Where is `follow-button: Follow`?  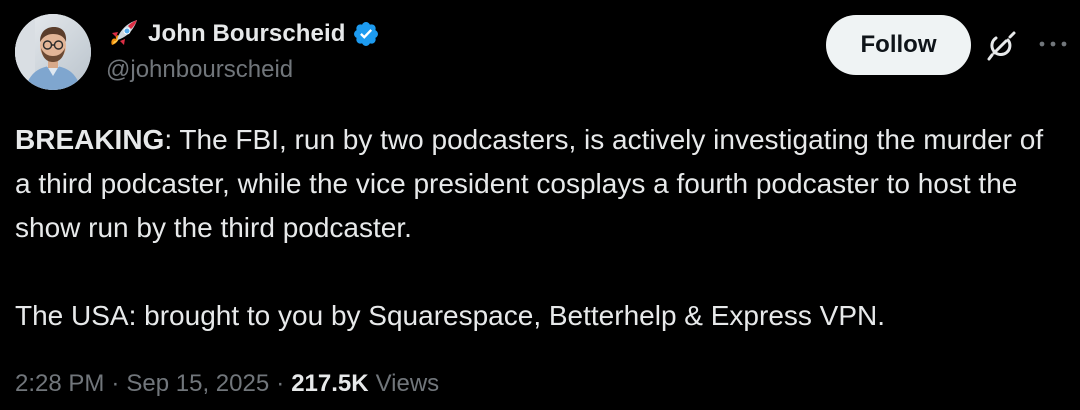 follow-button: Follow is located at coordinates (898, 45).